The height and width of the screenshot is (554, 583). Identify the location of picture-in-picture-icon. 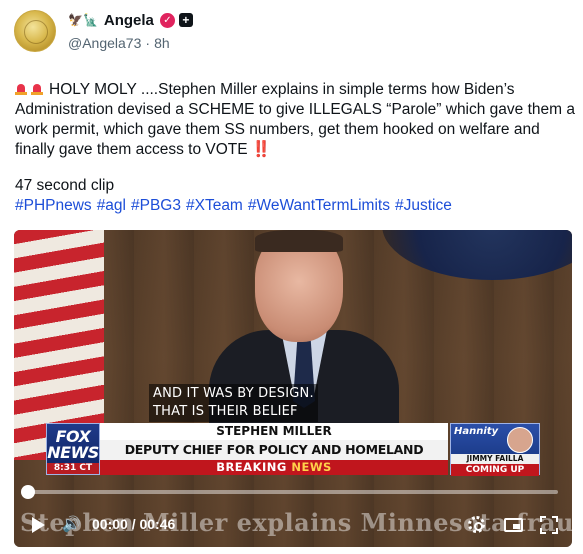
(513, 525).